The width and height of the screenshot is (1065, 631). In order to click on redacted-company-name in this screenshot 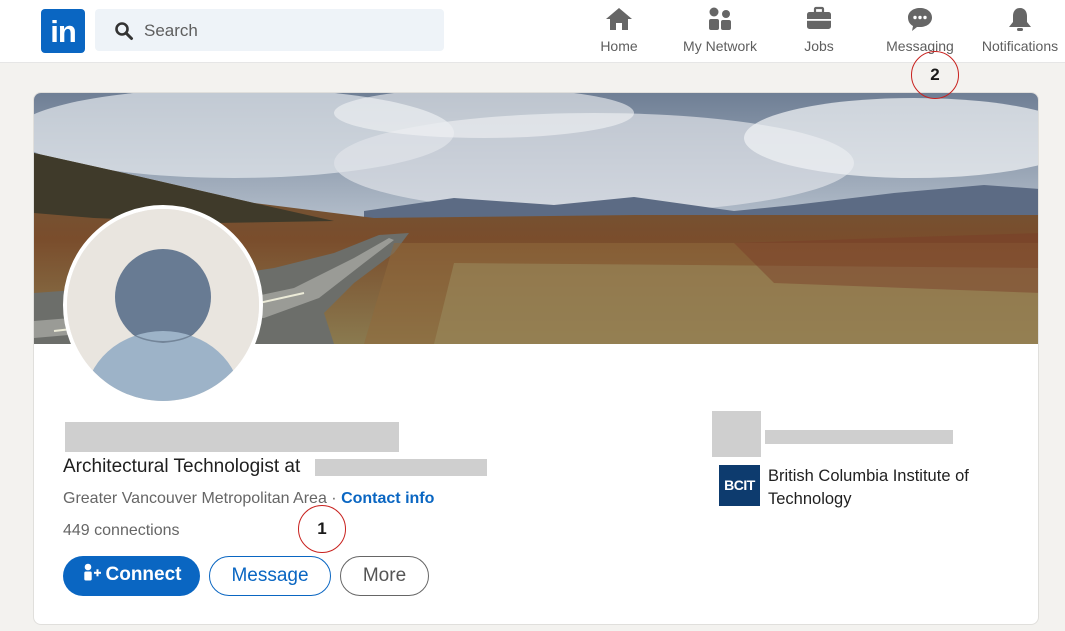, I will do `click(859, 437)`.